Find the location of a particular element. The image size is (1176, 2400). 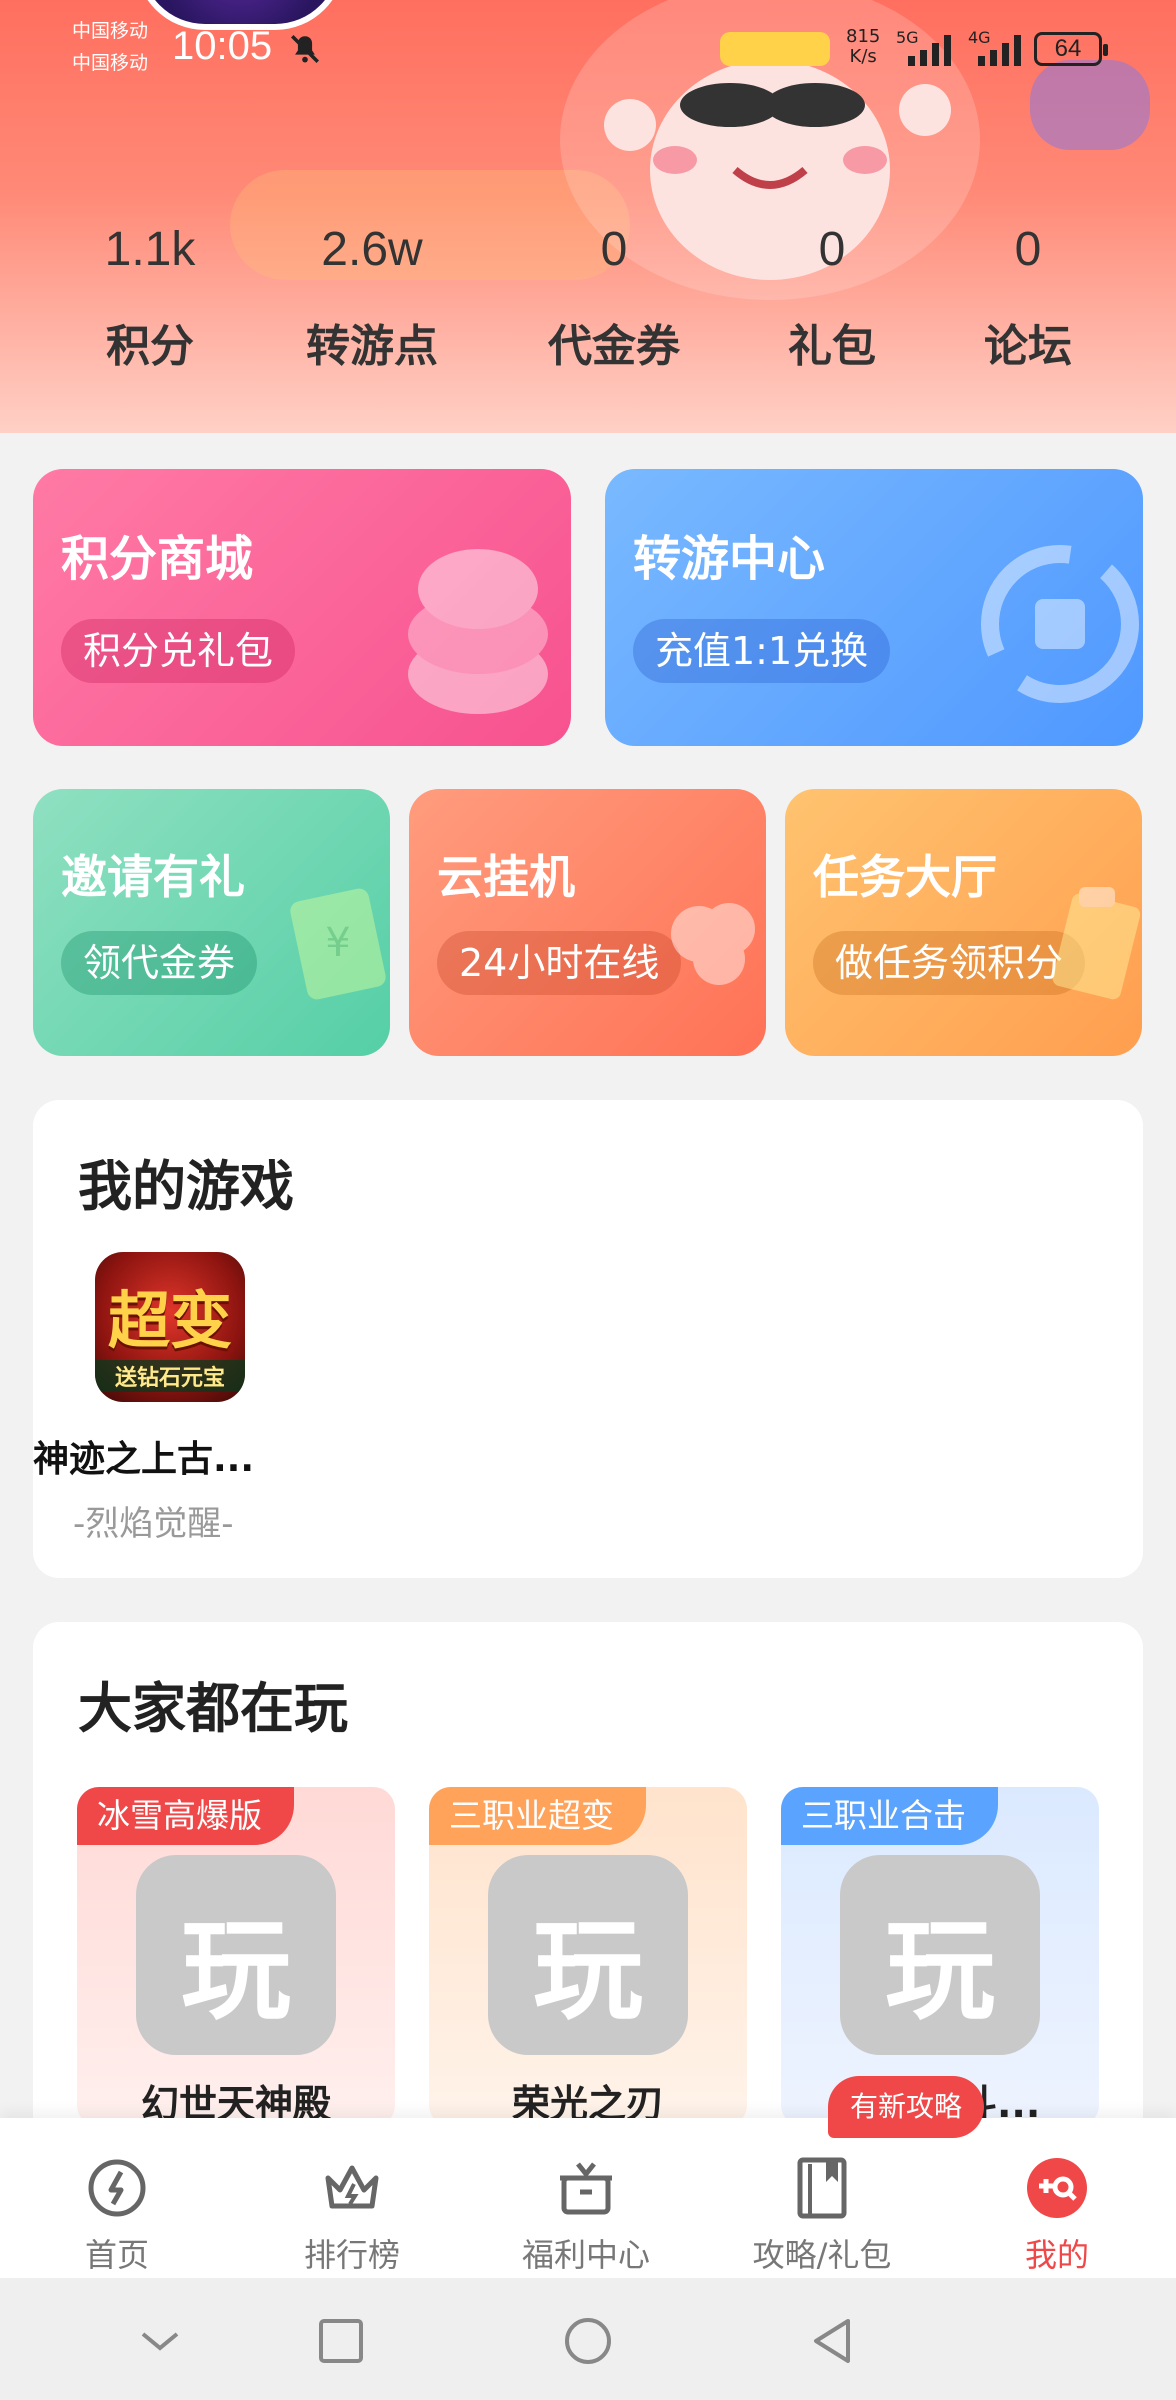

card-title: 转游中心 is located at coordinates (729, 559).